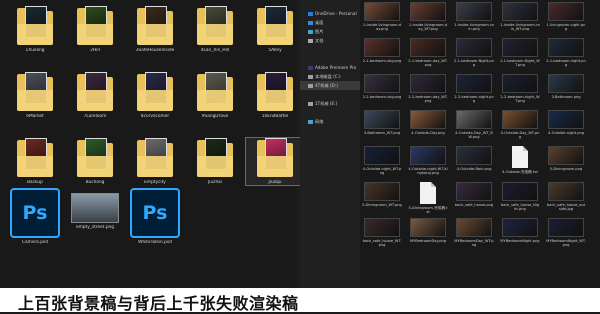  I want to click on file-label: back_safe_house.png, so click(474, 205).